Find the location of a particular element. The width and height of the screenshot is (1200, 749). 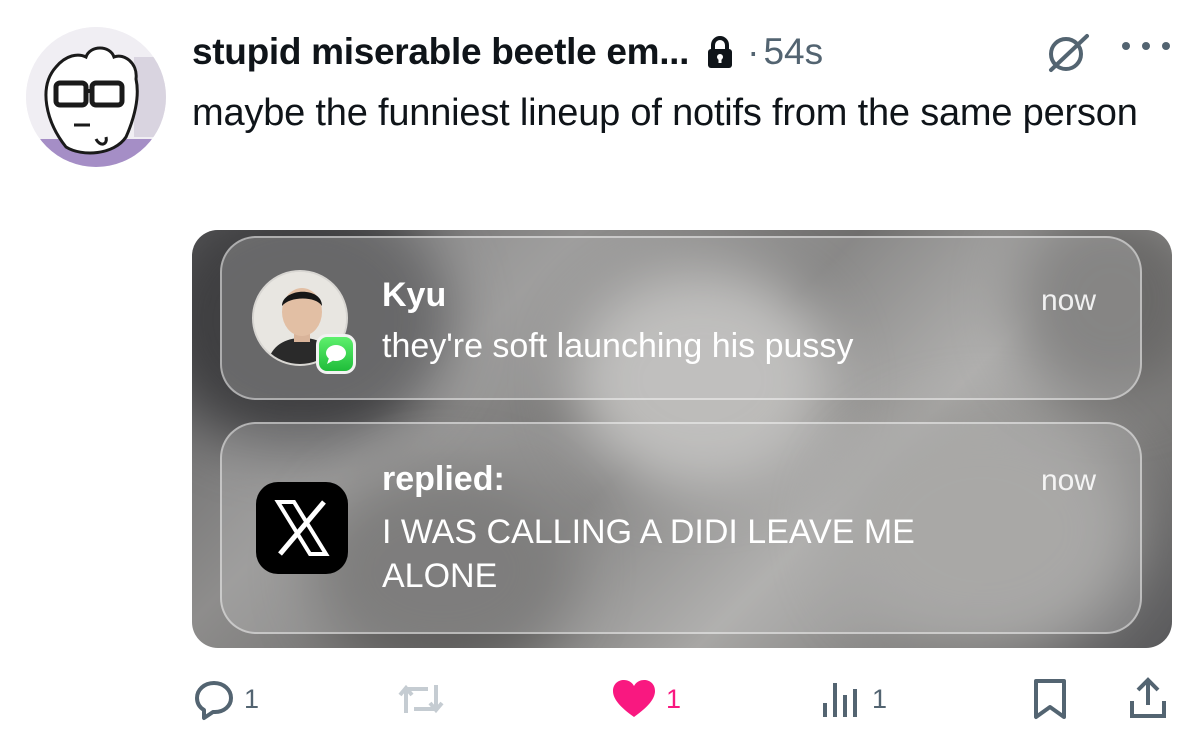

bookmark-icon is located at coordinates (1050, 699).